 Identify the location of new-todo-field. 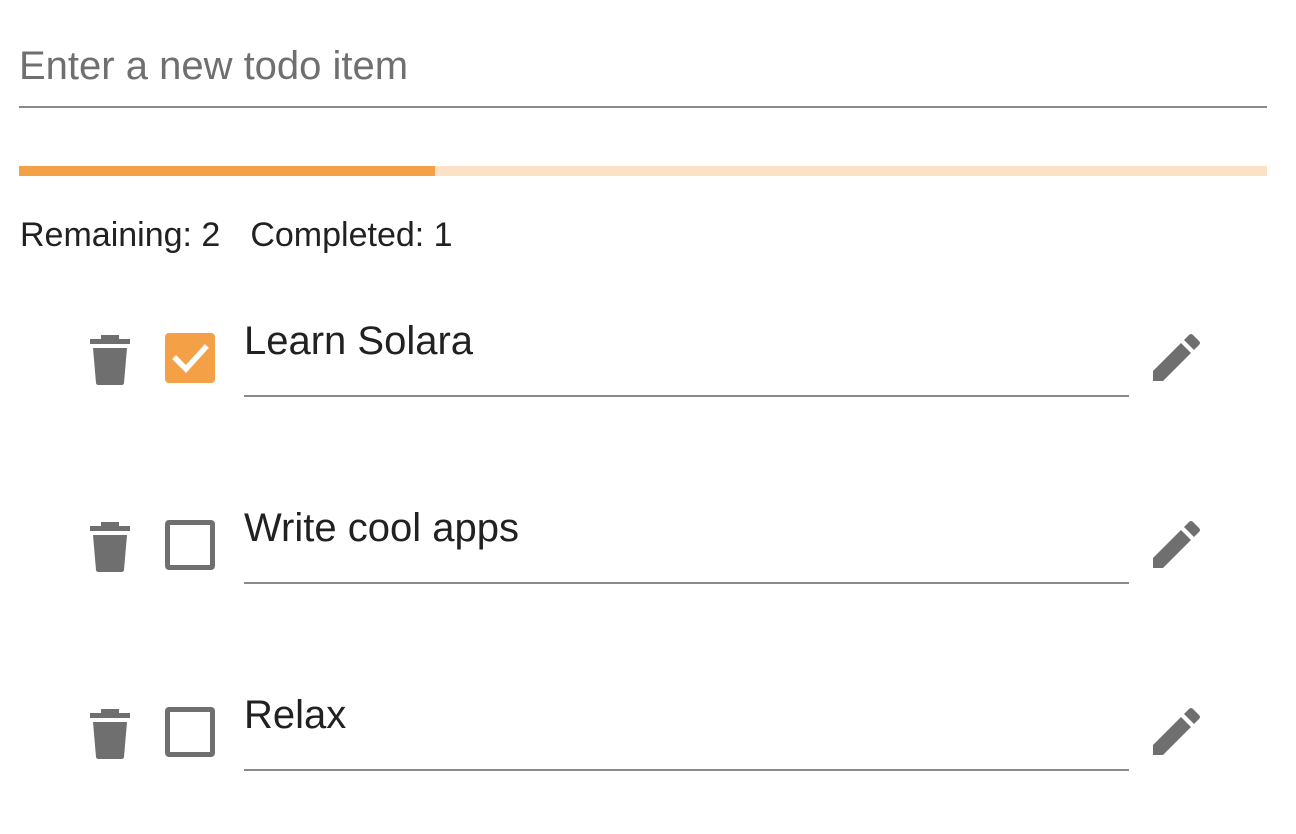
(643, 68).